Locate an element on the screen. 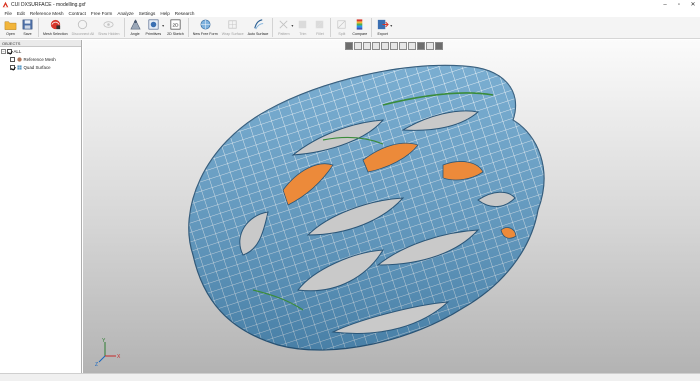  compare-icon is located at coordinates (360, 24).